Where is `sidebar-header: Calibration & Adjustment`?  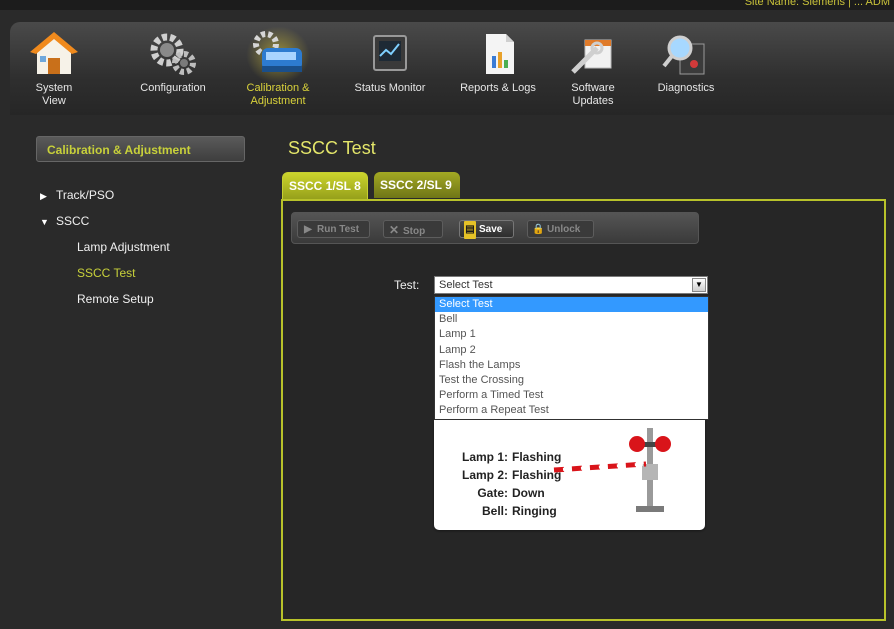
sidebar-header: Calibration & Adjustment is located at coordinates (140, 149).